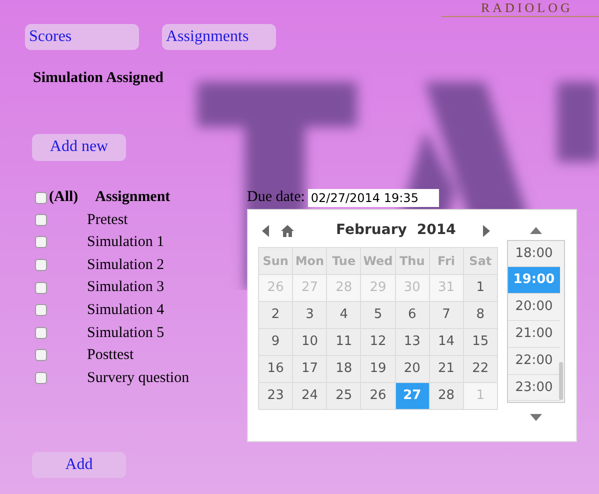  Describe the element at coordinates (413, 369) in the screenshot. I see `day-cell: 20` at that location.